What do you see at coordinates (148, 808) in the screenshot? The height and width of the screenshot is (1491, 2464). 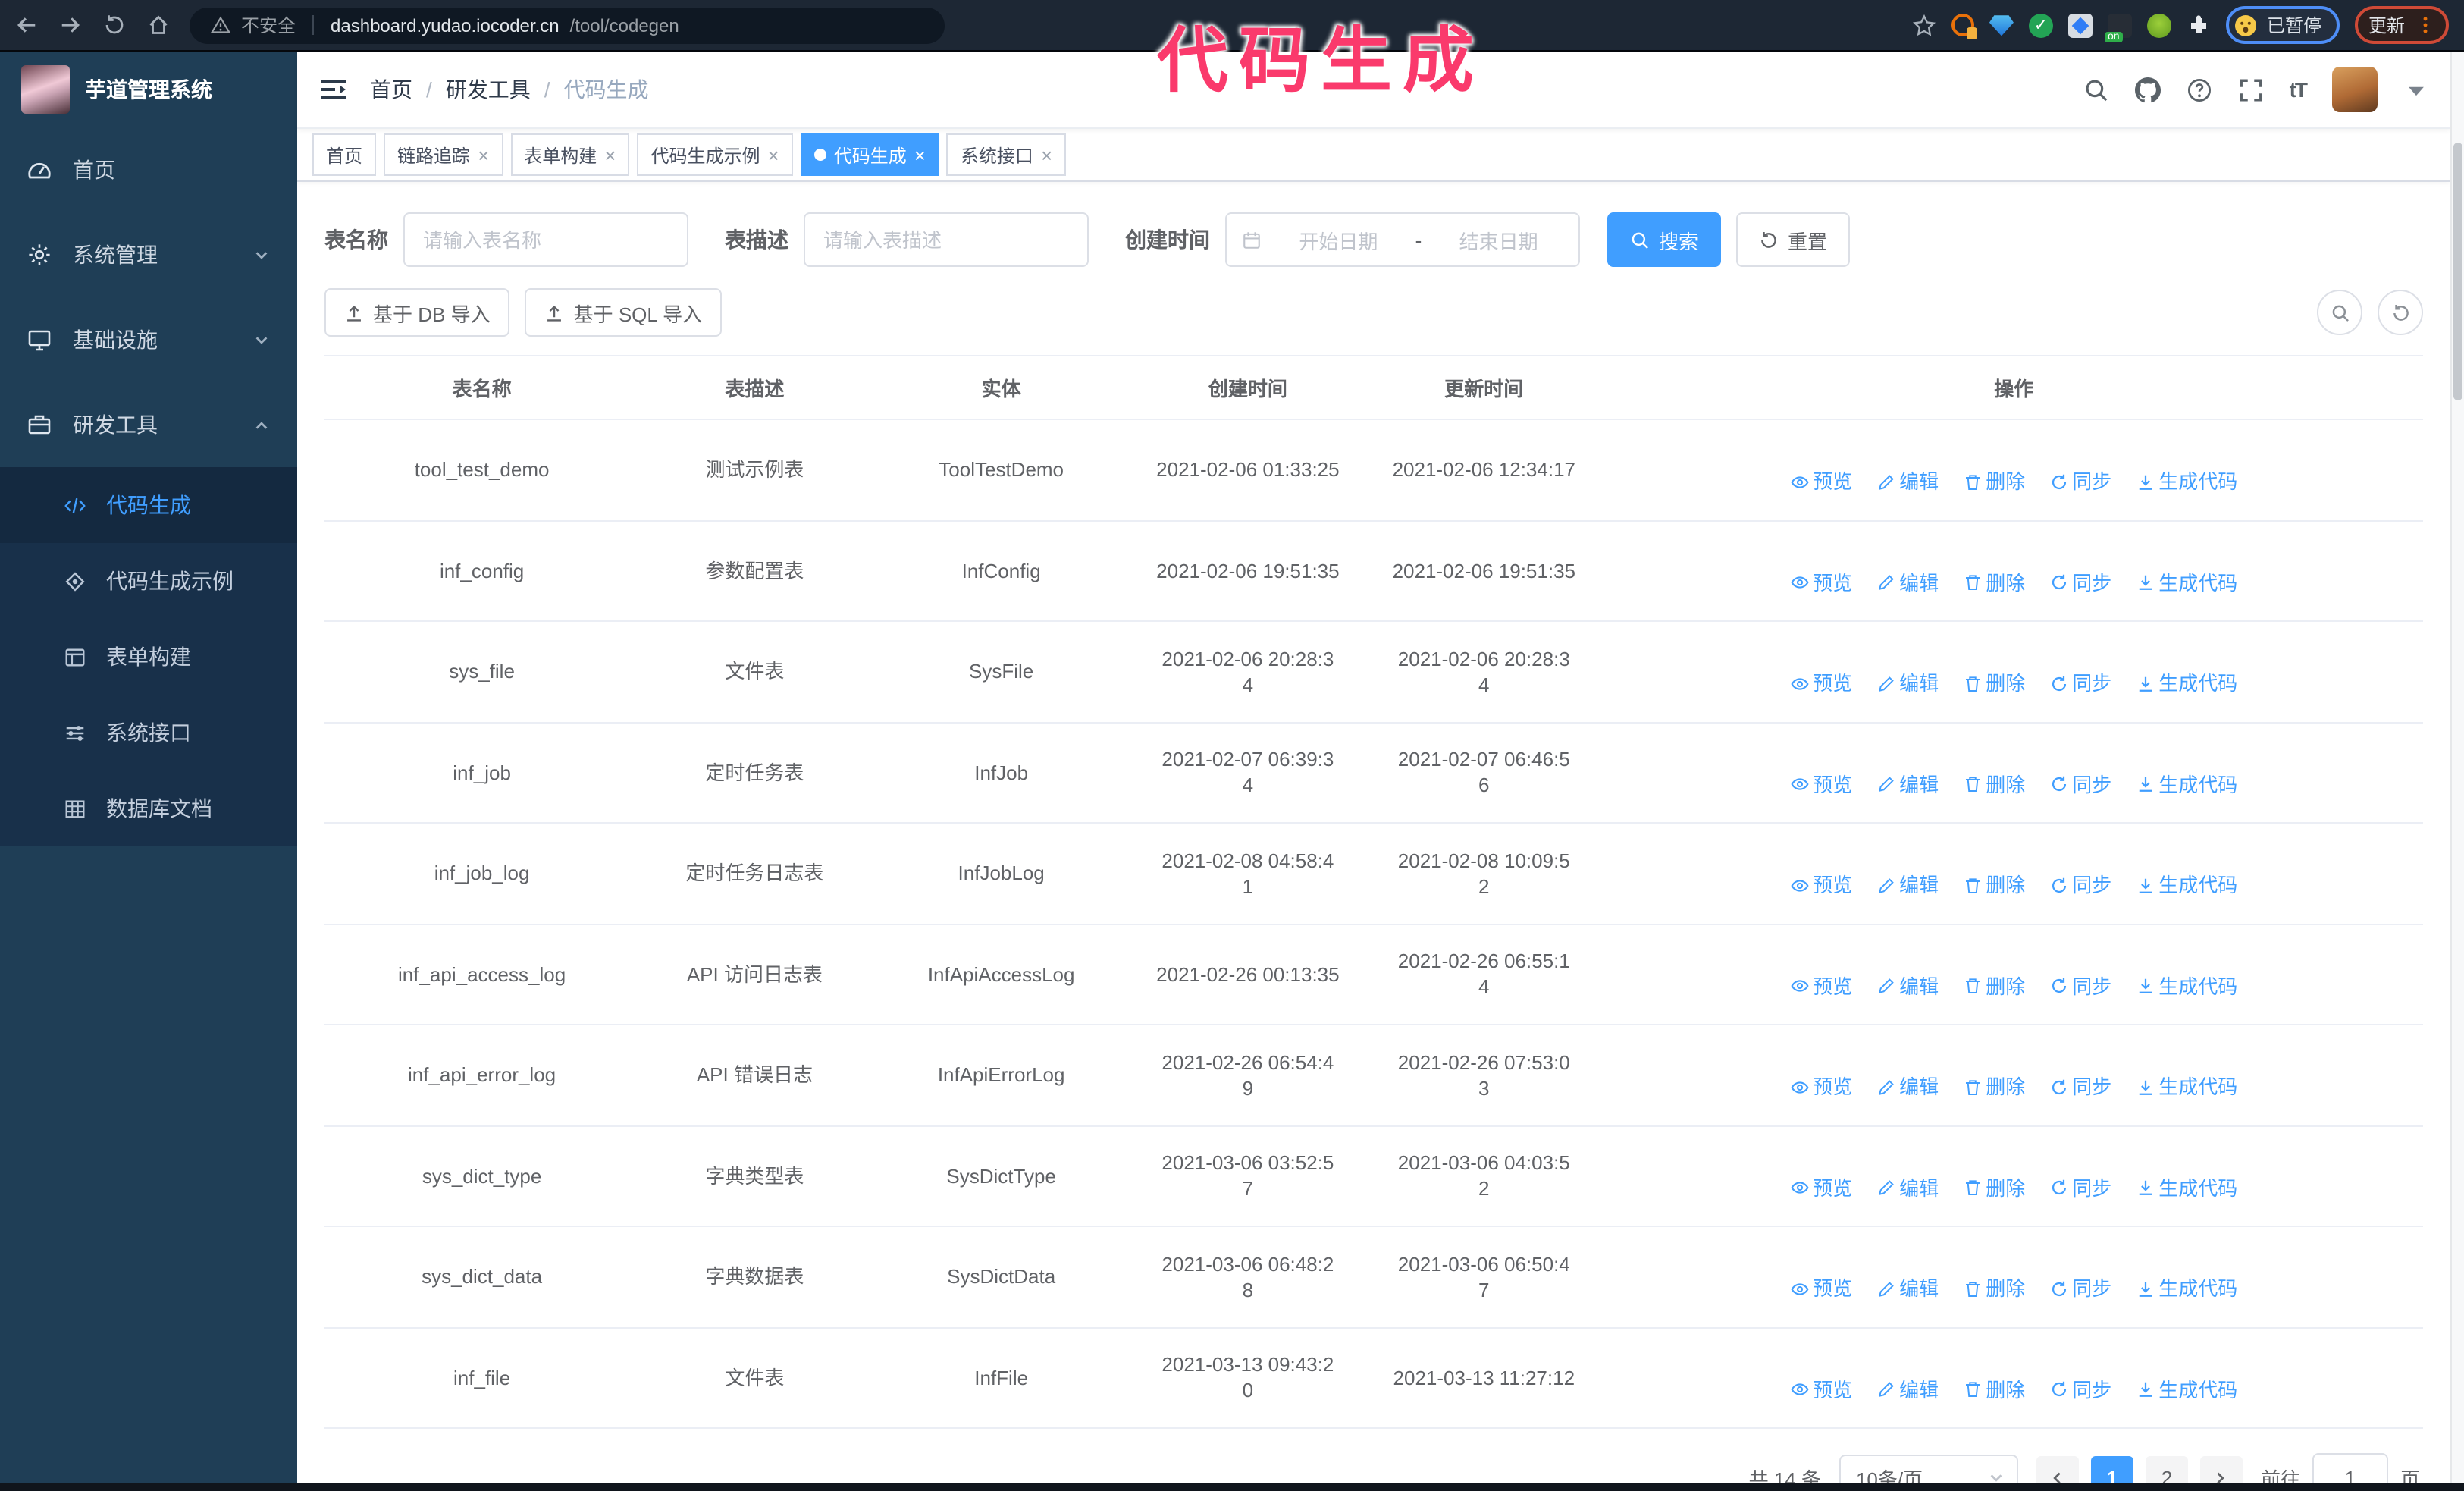 I see `sidebar-item-db-doc: 数据库文档` at bounding box center [148, 808].